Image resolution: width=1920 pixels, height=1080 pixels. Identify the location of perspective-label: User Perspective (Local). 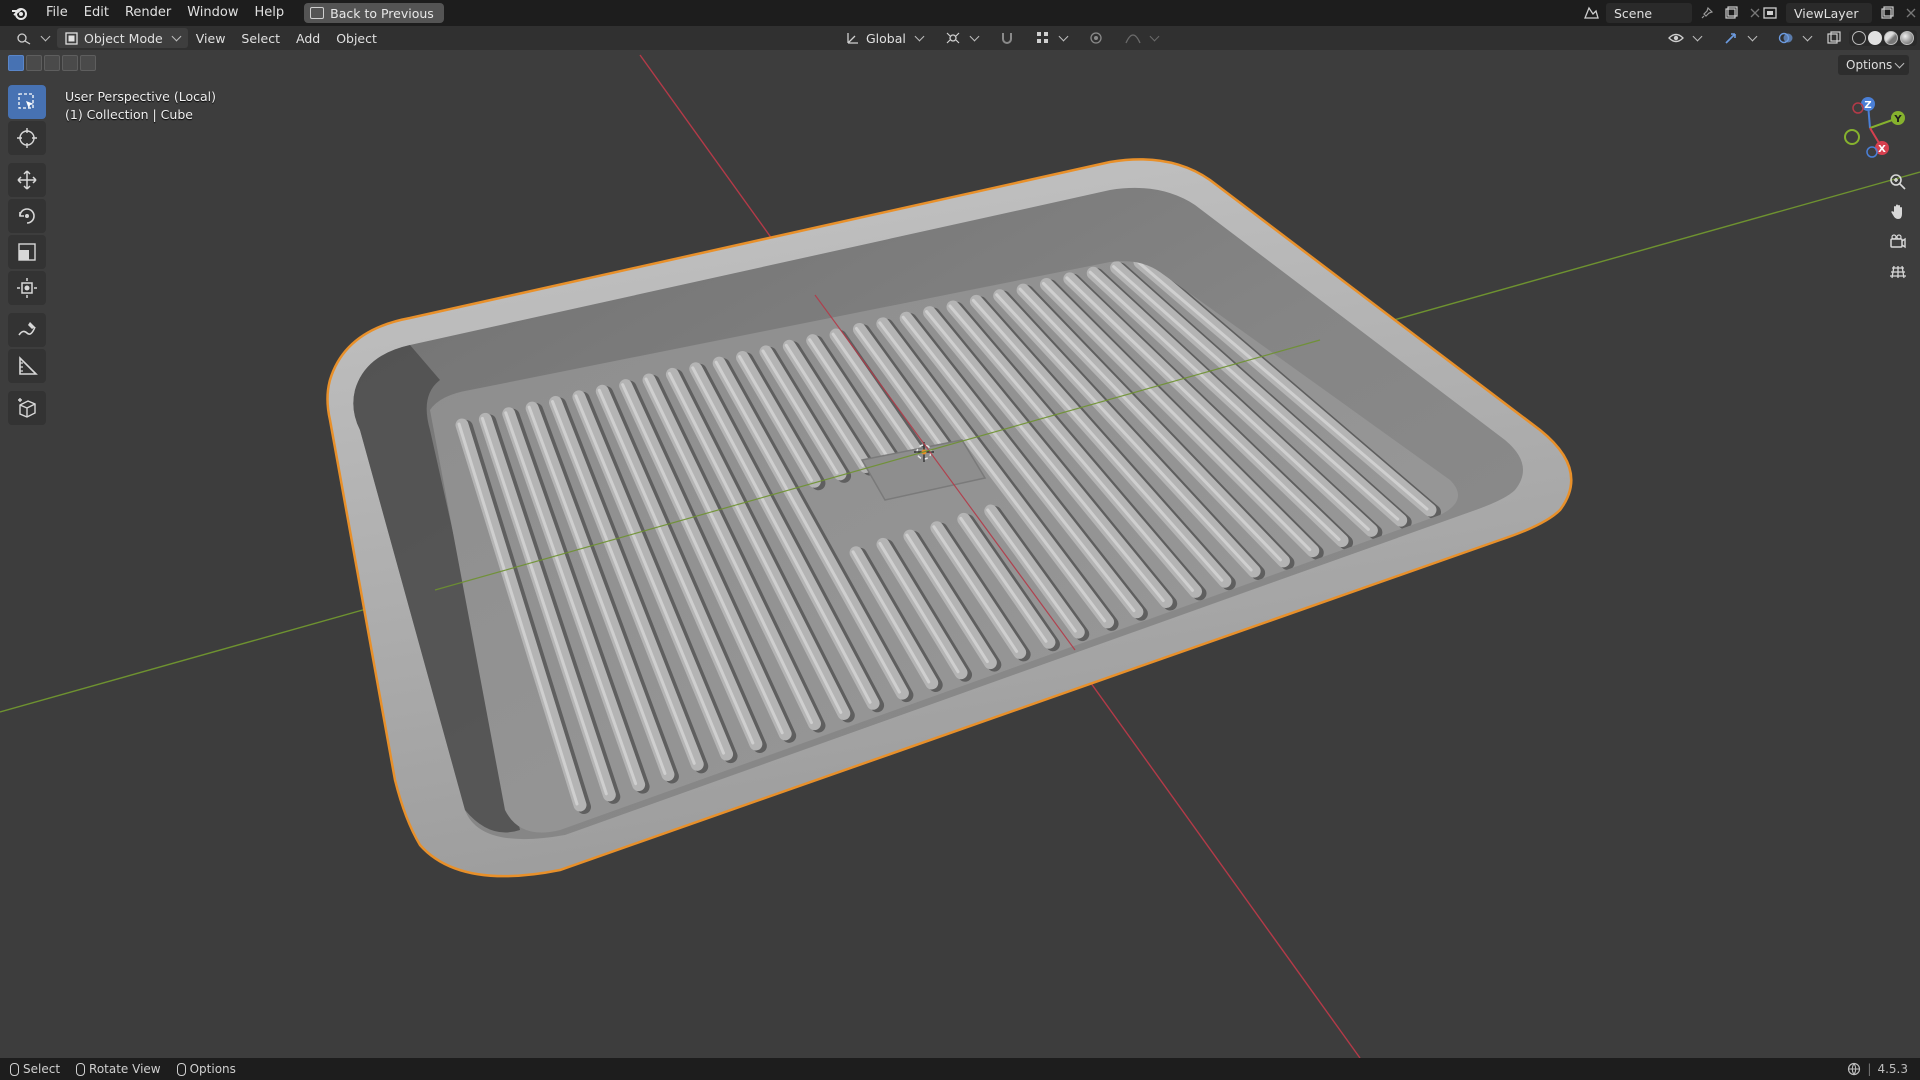
(140, 96).